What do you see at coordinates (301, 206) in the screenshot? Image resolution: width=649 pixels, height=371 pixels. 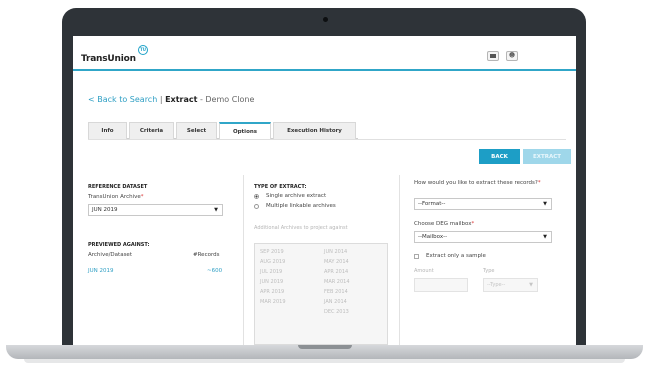 I see `multiple-archives-label: Multiple linkable archives` at bounding box center [301, 206].